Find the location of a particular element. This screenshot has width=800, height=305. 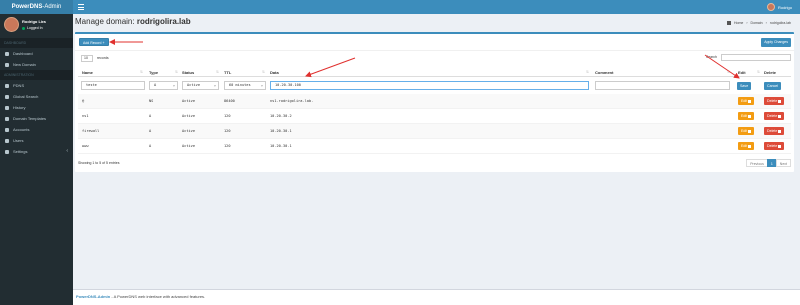

page-length-select: 10 is located at coordinates (87, 58).